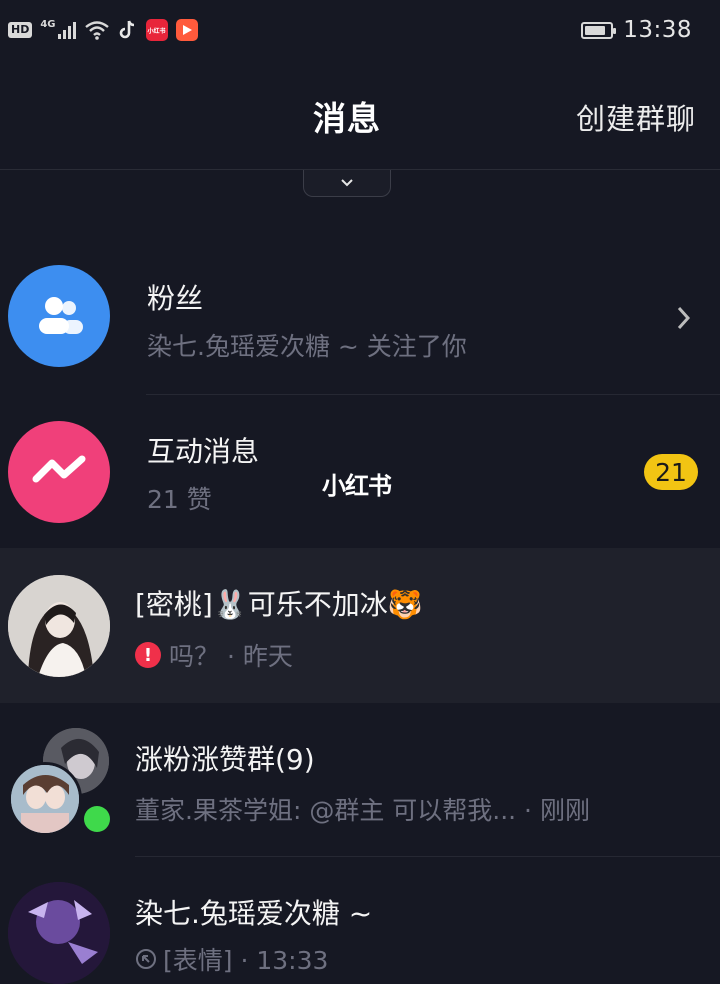 This screenshot has height=984, width=720. Describe the element at coordinates (146, 959) in the screenshot. I see `resend-icon` at that location.